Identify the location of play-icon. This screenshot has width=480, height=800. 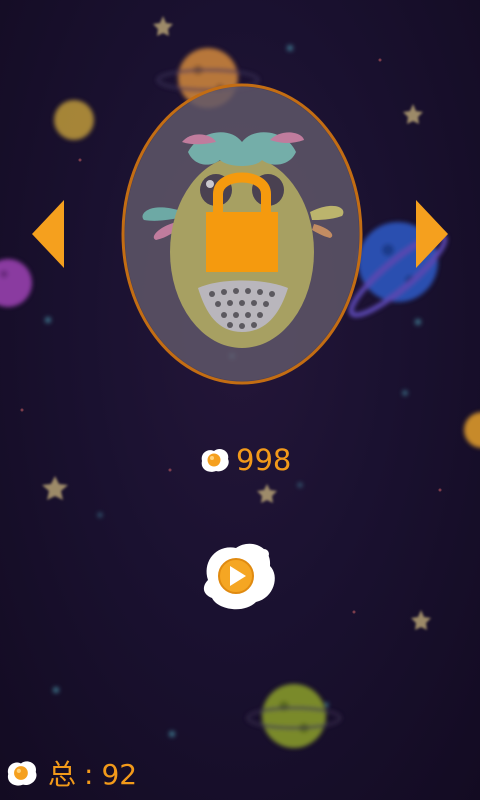
(239, 576).